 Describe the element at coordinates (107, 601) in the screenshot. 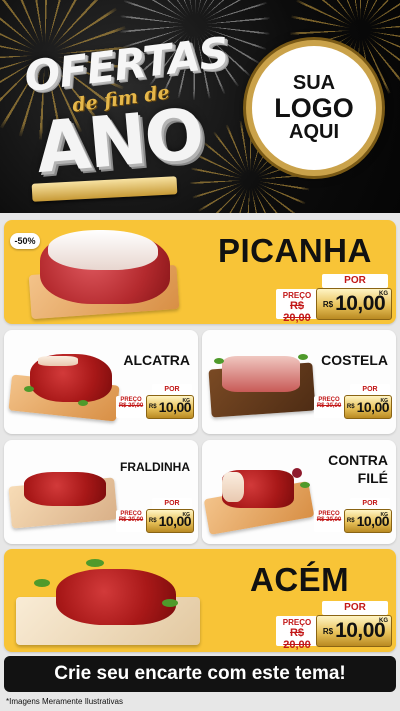

I see `acem-image` at that location.